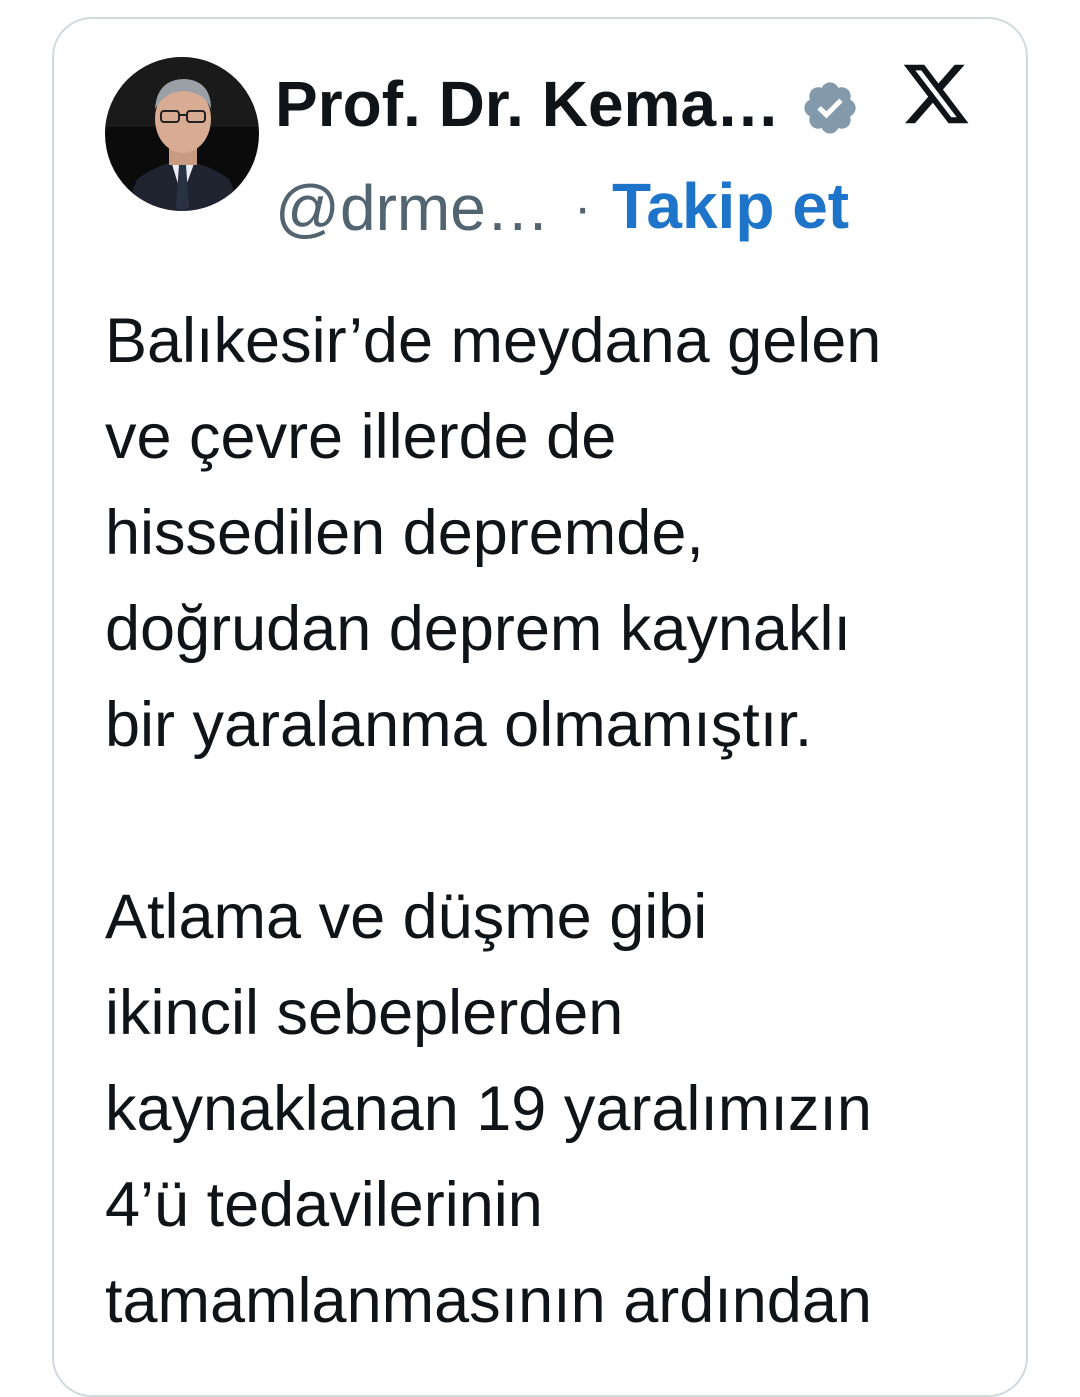 The width and height of the screenshot is (1080, 1397). What do you see at coordinates (182, 134) in the screenshot?
I see `avatar` at bounding box center [182, 134].